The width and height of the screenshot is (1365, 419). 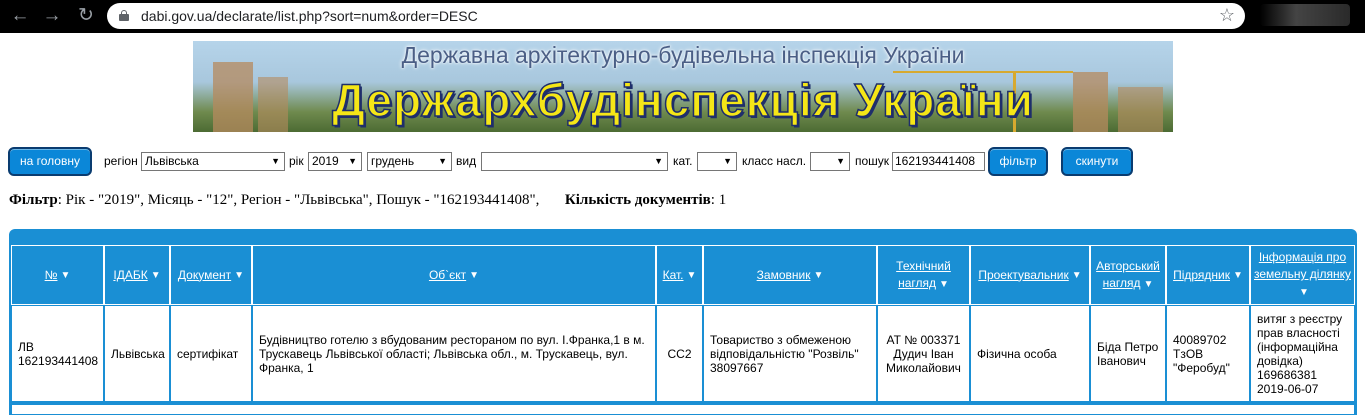 What do you see at coordinates (409, 161) in the screenshot?
I see `month-select: грудень ▼` at bounding box center [409, 161].